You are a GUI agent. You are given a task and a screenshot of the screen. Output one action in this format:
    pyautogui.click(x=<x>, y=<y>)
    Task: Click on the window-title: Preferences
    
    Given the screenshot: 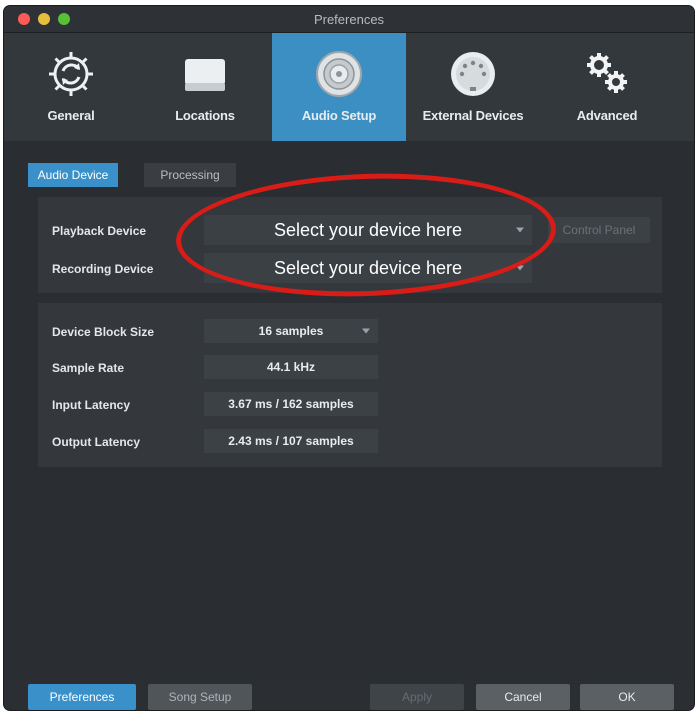 What is the action you would take?
    pyautogui.click(x=349, y=19)
    